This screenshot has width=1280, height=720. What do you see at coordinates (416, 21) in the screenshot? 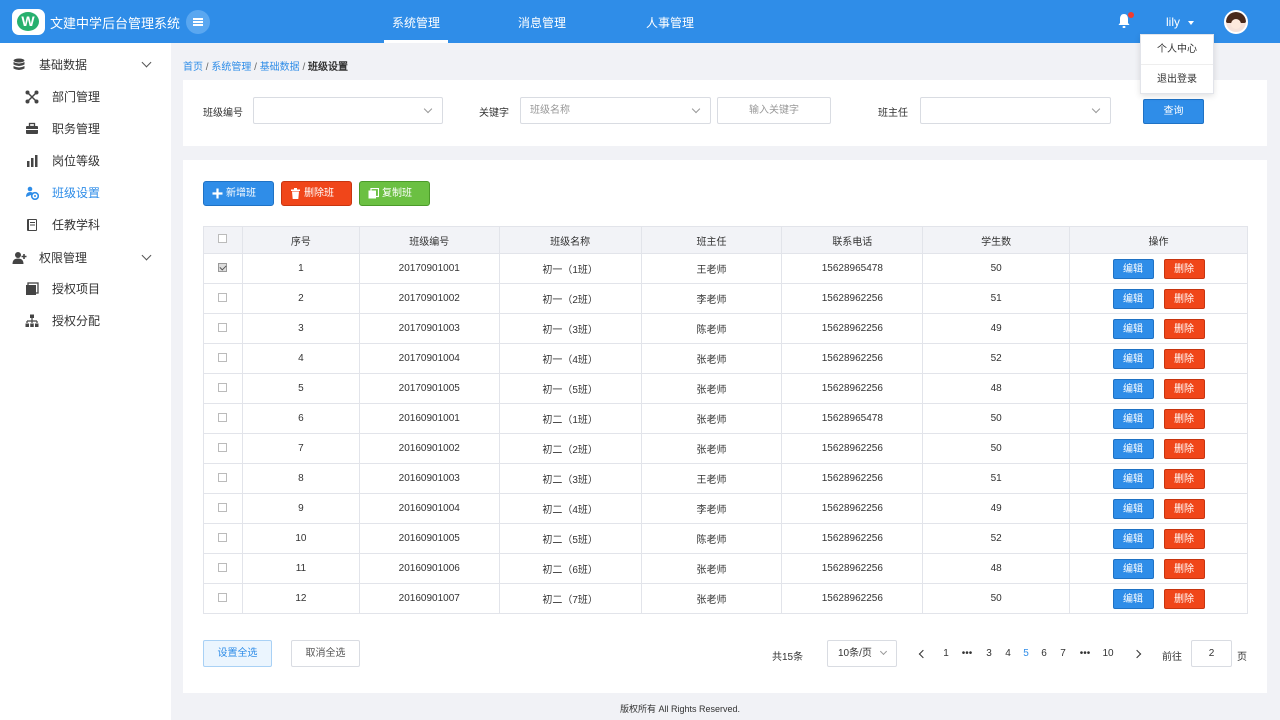
I see `topnav-system: 系统管理` at bounding box center [416, 21].